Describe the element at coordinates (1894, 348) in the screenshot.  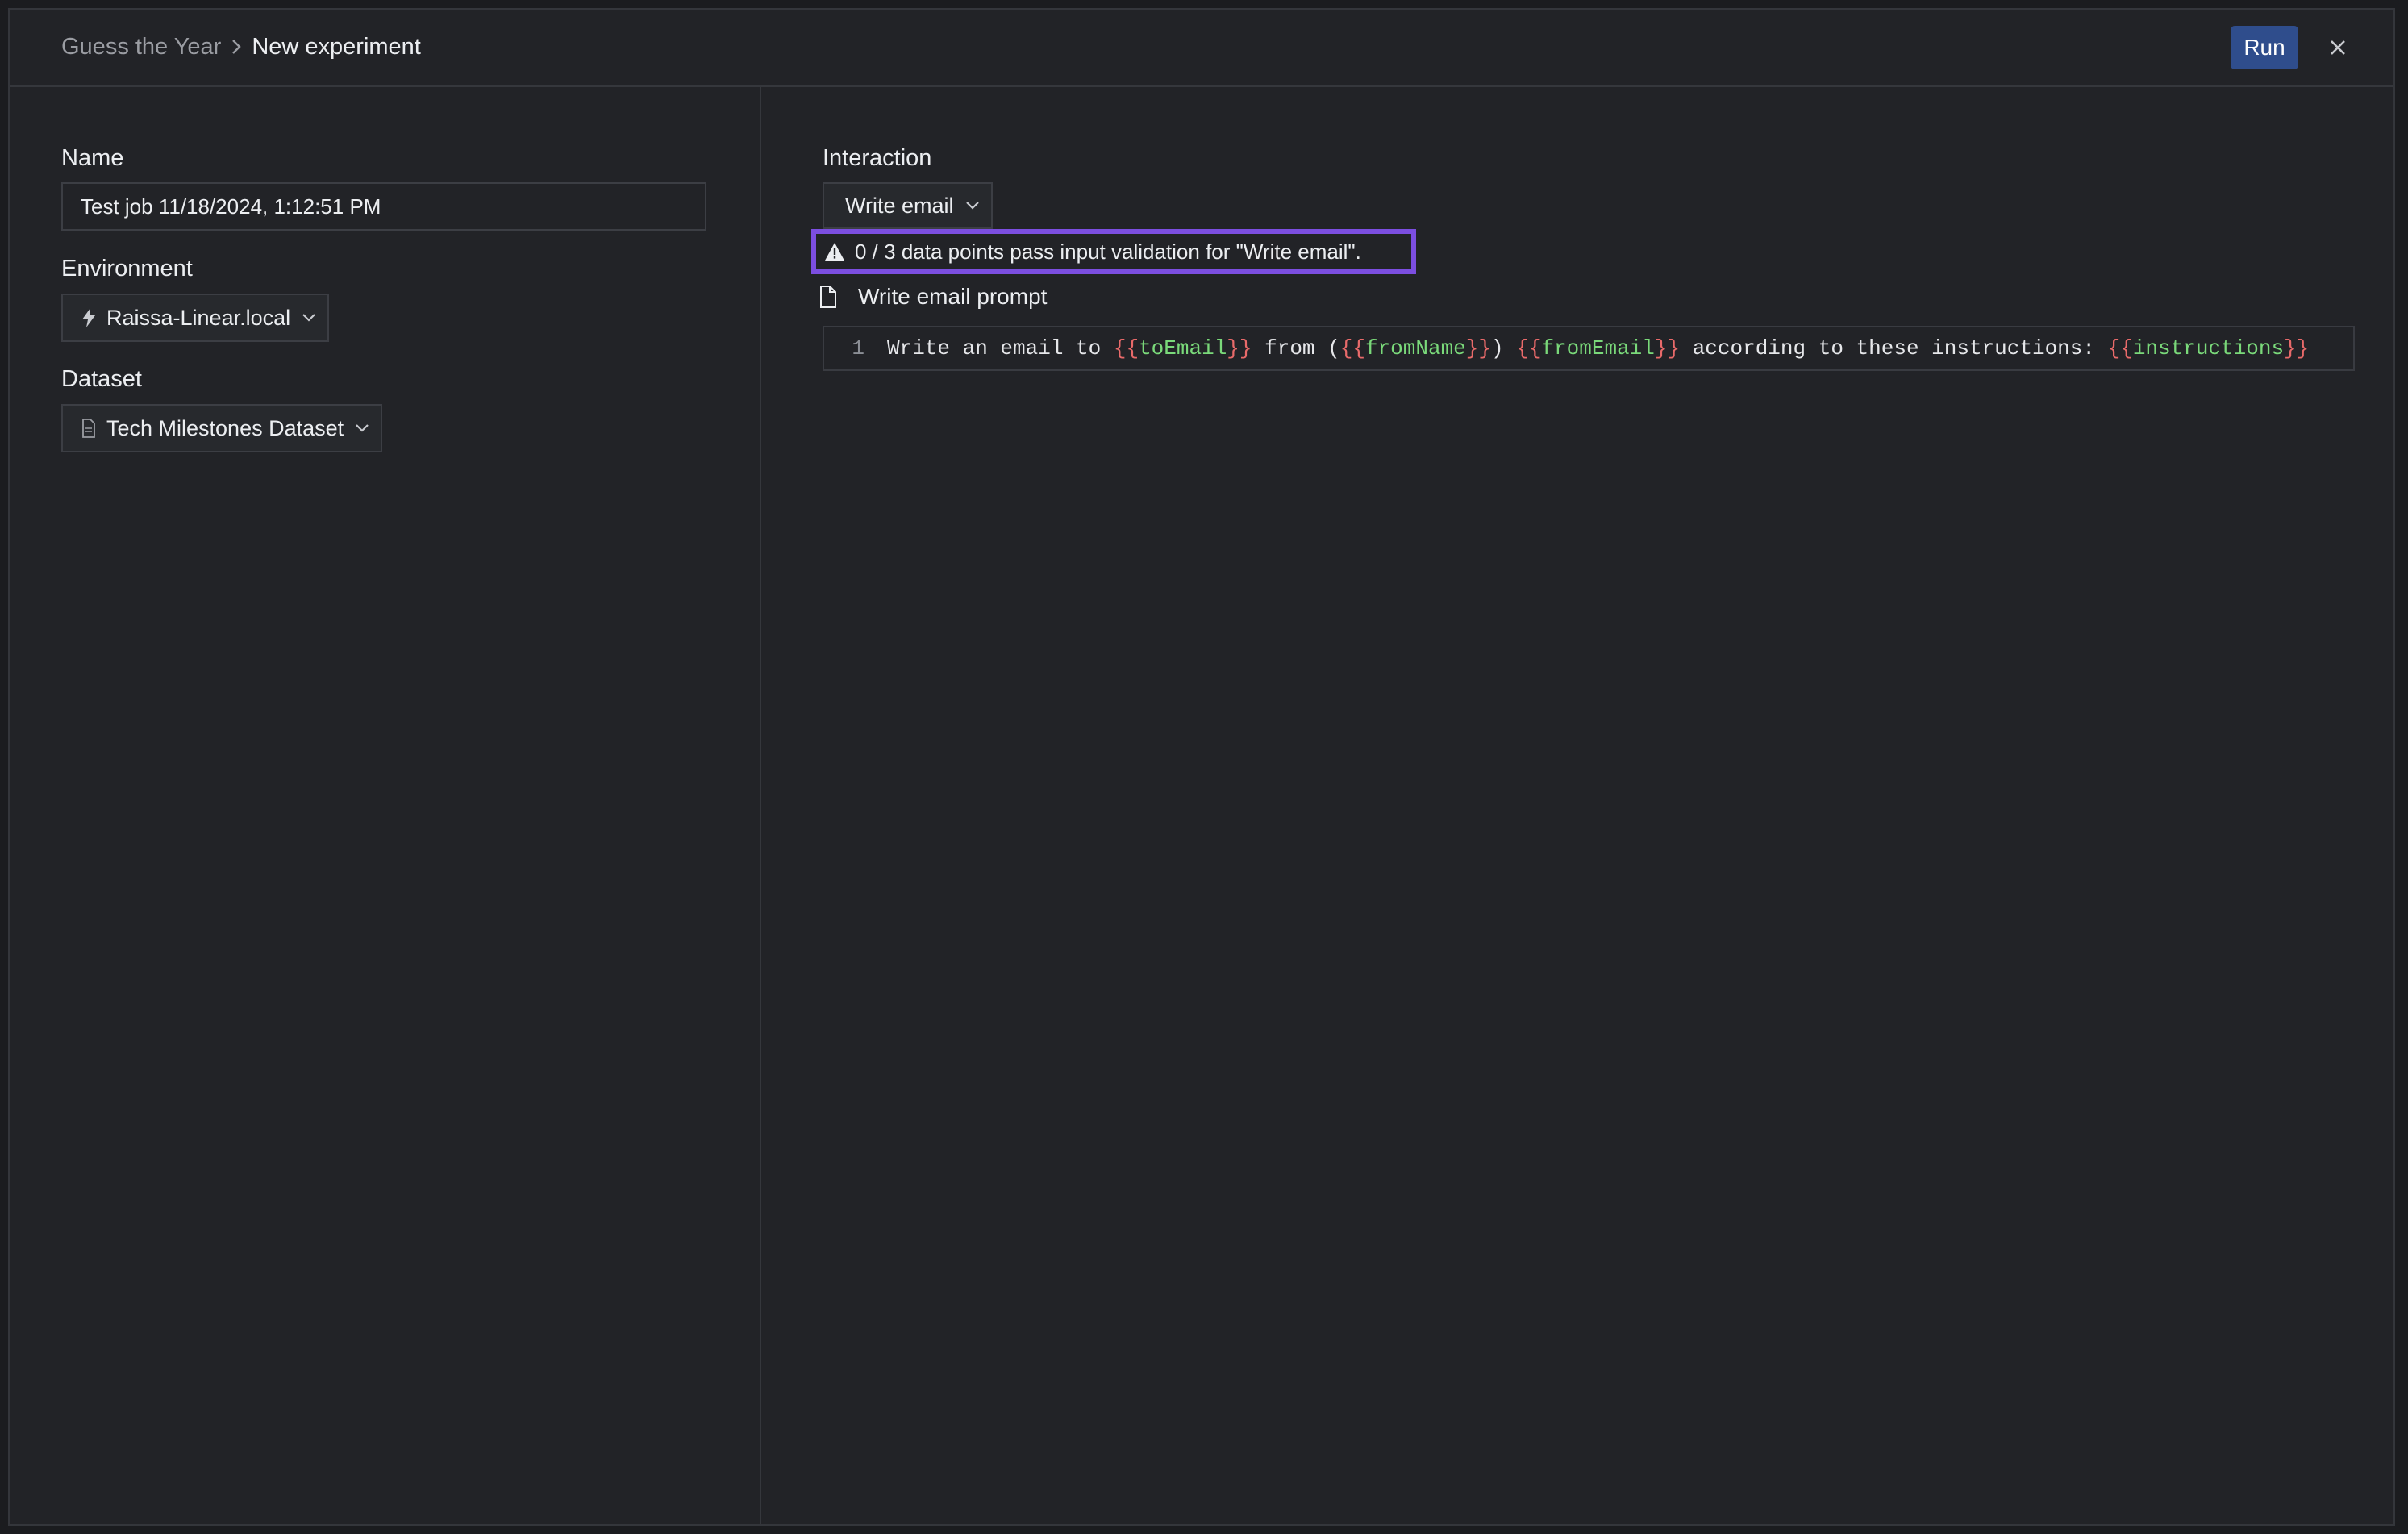
I see `prompt-text: according to these instructions:` at that location.